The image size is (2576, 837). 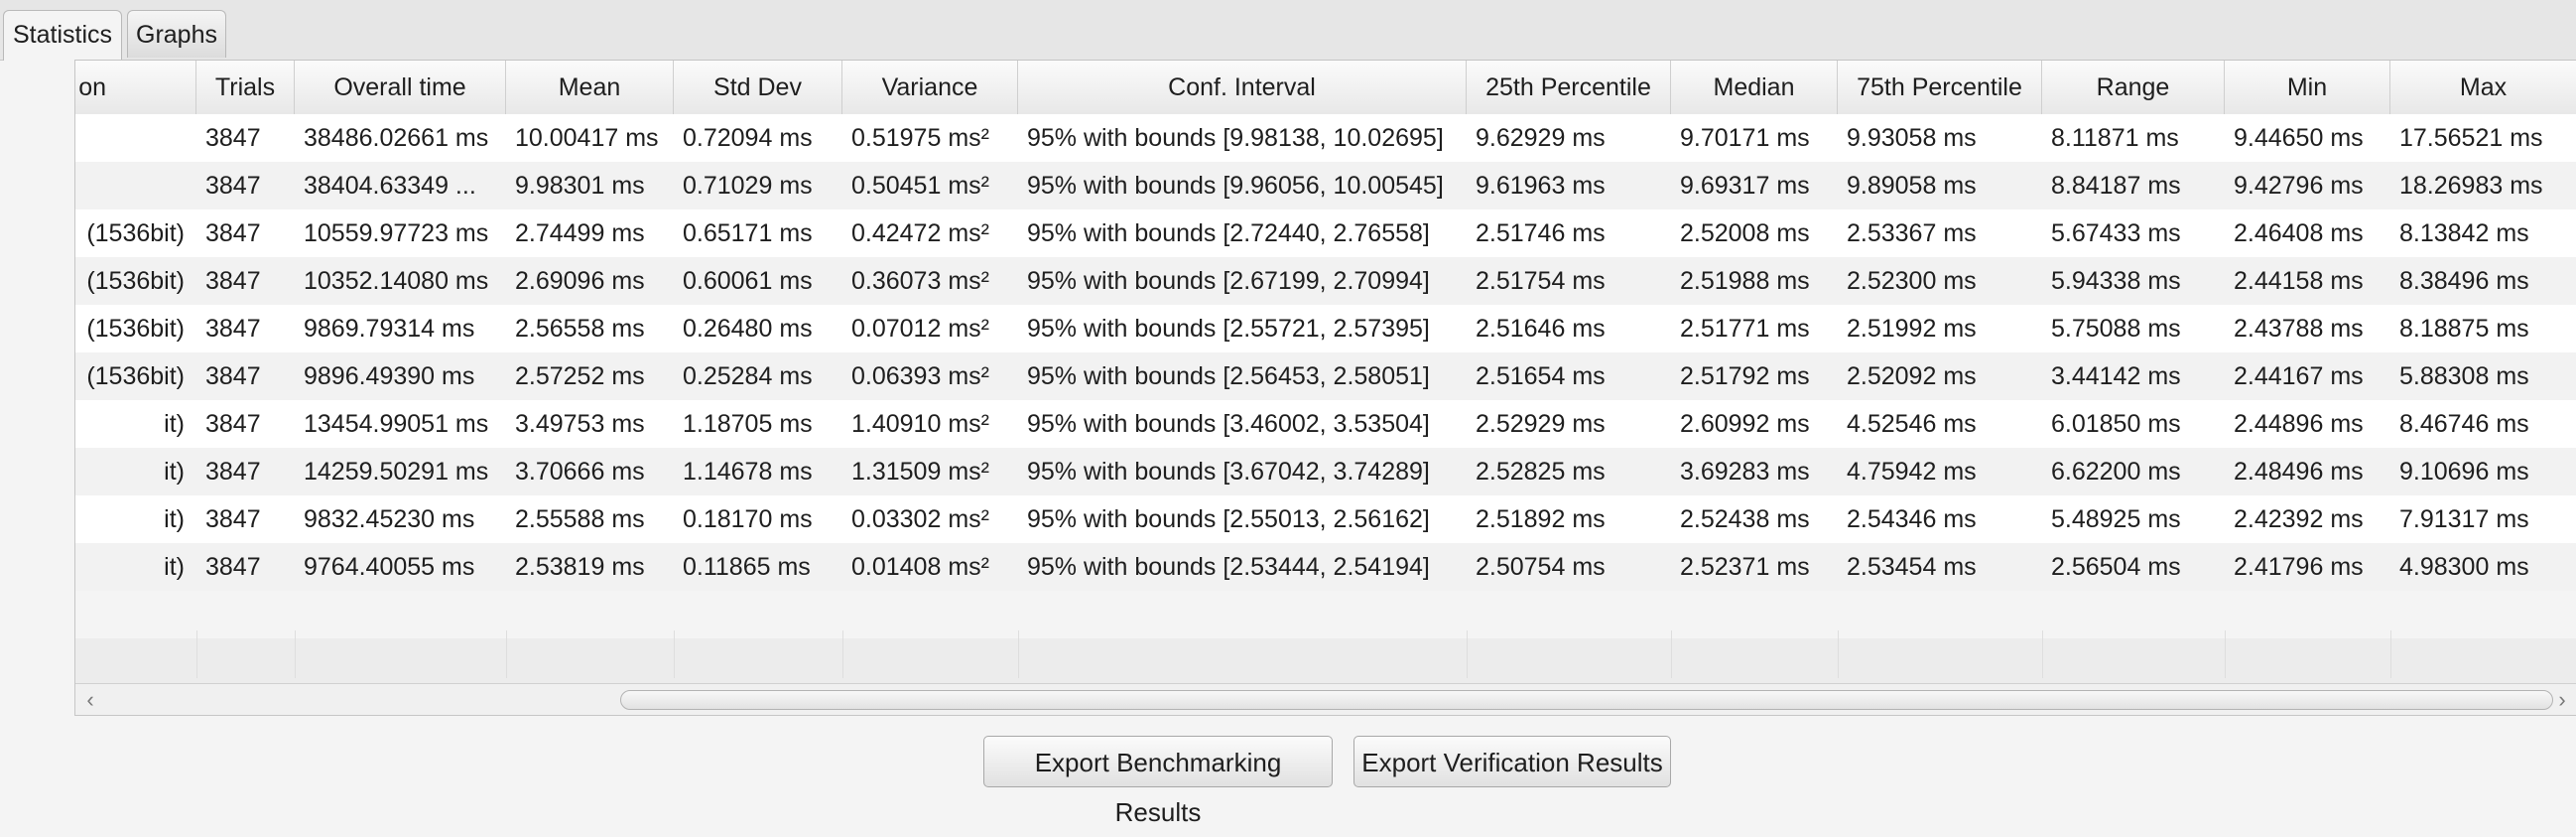 What do you see at coordinates (2562, 700) in the screenshot?
I see `chevron-right-icon: ›` at bounding box center [2562, 700].